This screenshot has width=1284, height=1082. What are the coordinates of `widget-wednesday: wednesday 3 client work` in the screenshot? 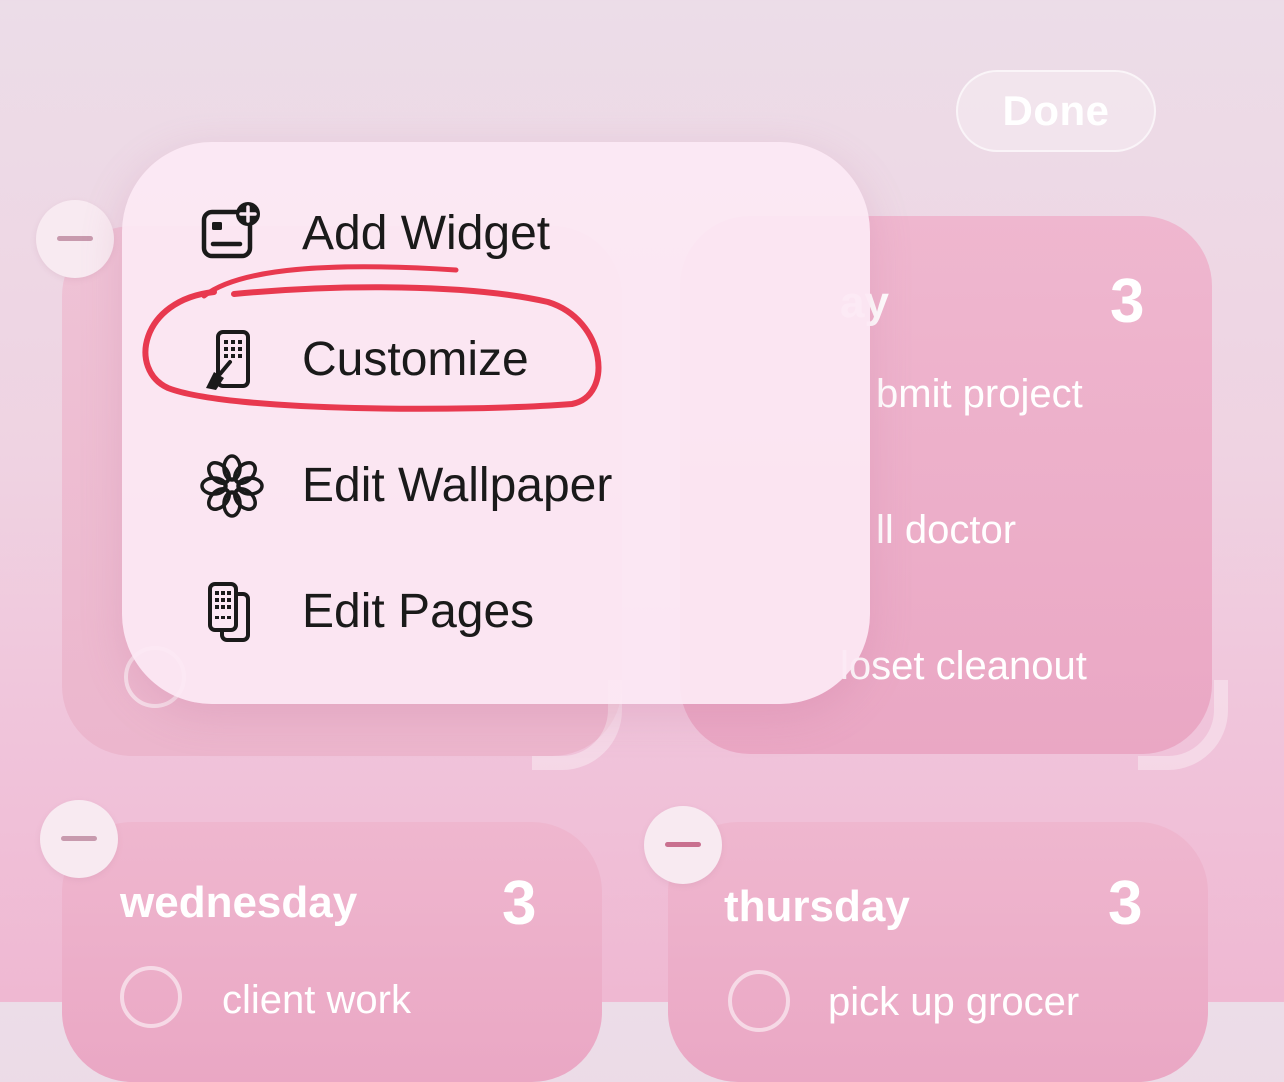 It's located at (332, 952).